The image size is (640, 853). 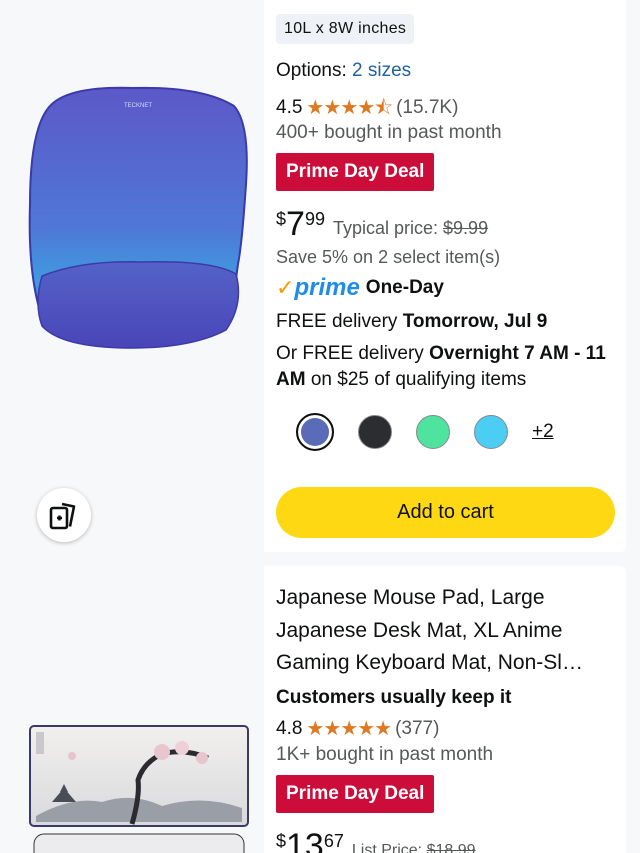 What do you see at coordinates (376, 840) in the screenshot?
I see `price-row: $ 13 67 List Price: $18.99` at bounding box center [376, 840].